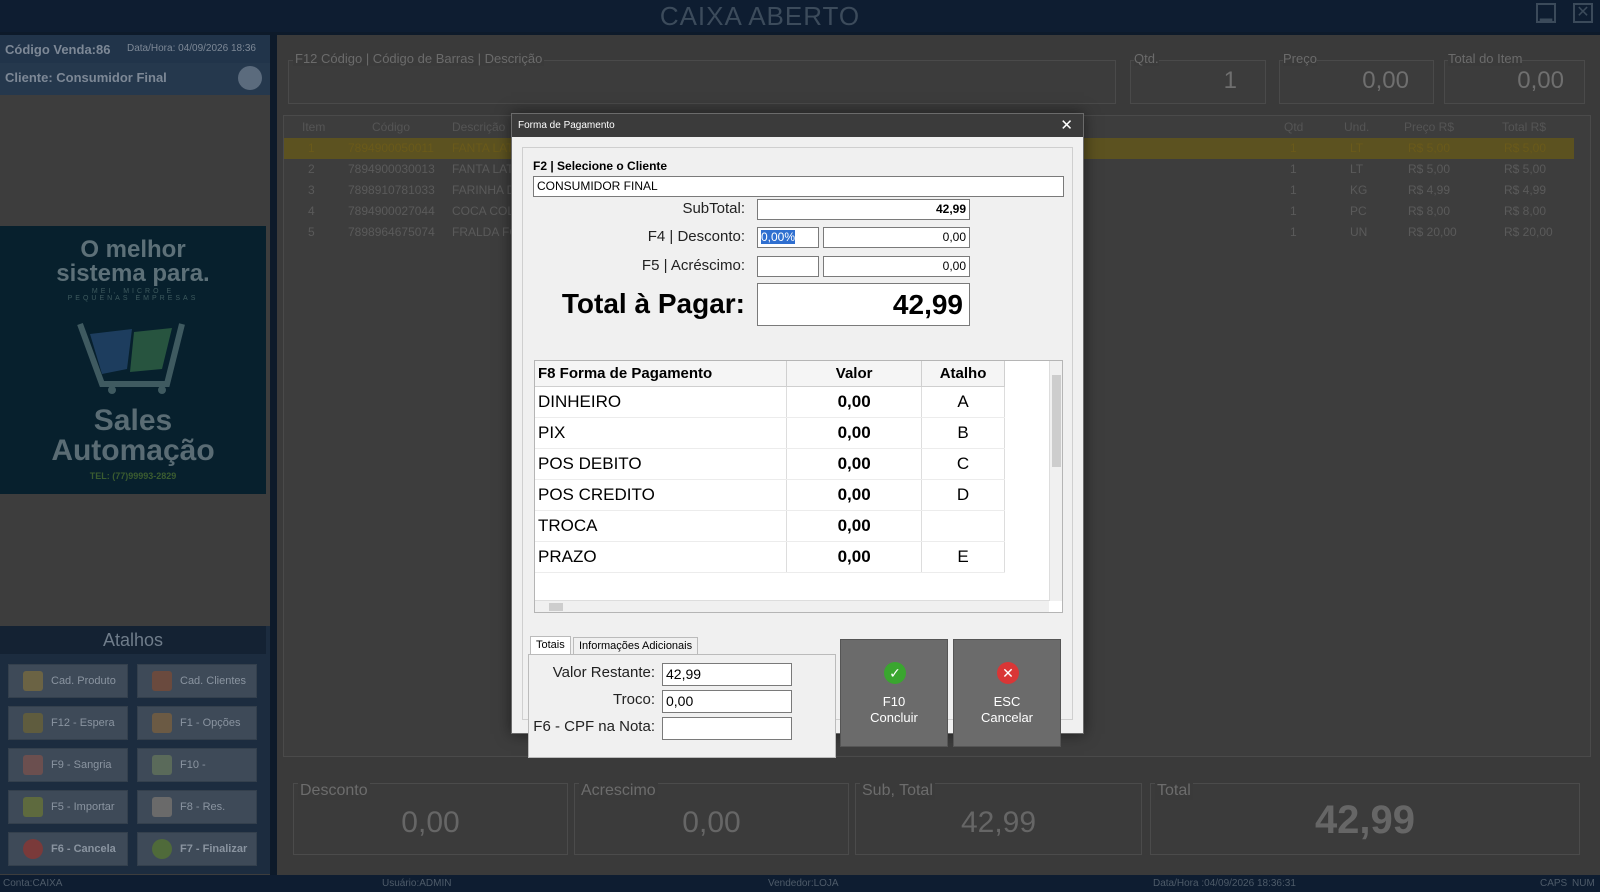 This screenshot has height=892, width=1600. I want to click on dialog-titlebar: Forma de Pagamento ✕, so click(797, 125).